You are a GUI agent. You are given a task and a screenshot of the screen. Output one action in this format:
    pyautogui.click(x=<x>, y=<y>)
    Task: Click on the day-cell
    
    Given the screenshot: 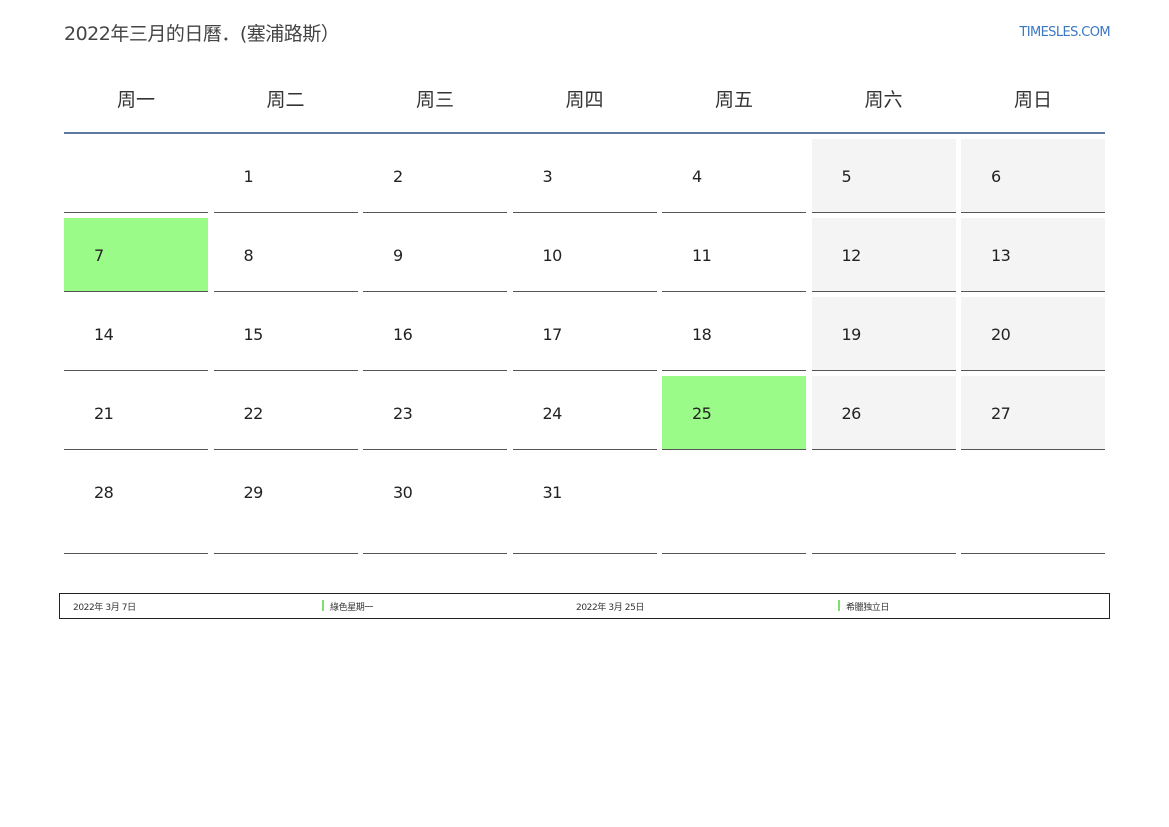 What is the action you would take?
    pyautogui.click(x=136, y=176)
    